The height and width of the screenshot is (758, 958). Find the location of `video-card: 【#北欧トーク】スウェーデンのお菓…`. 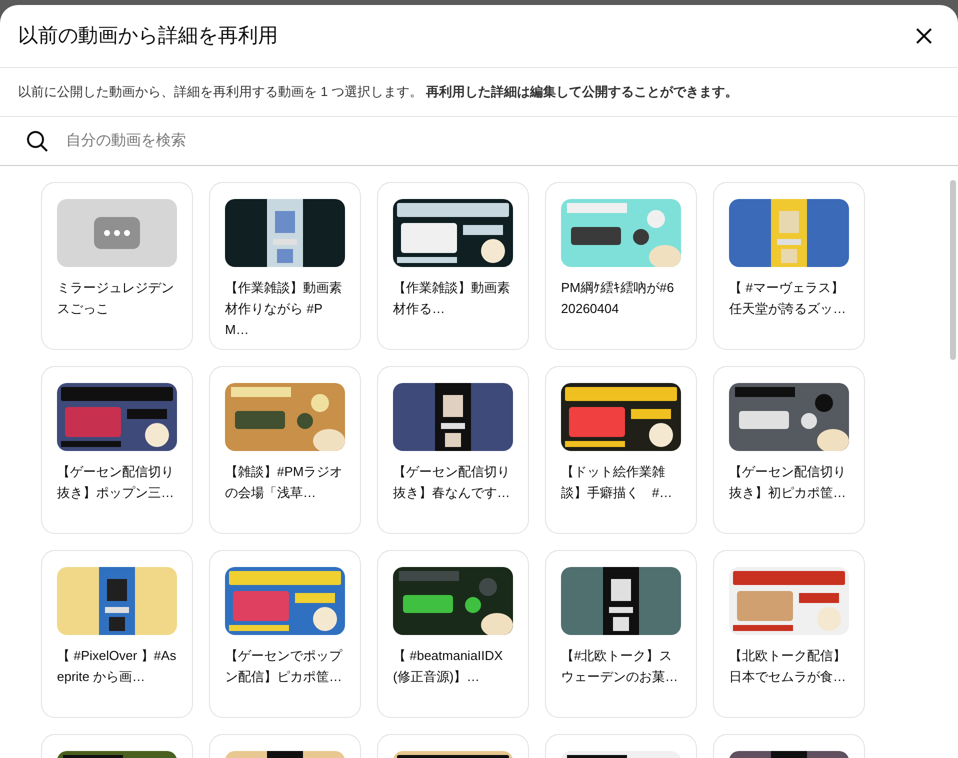

video-card: 【#北欧トーク】スウェーデンのお菓… is located at coordinates (621, 634).